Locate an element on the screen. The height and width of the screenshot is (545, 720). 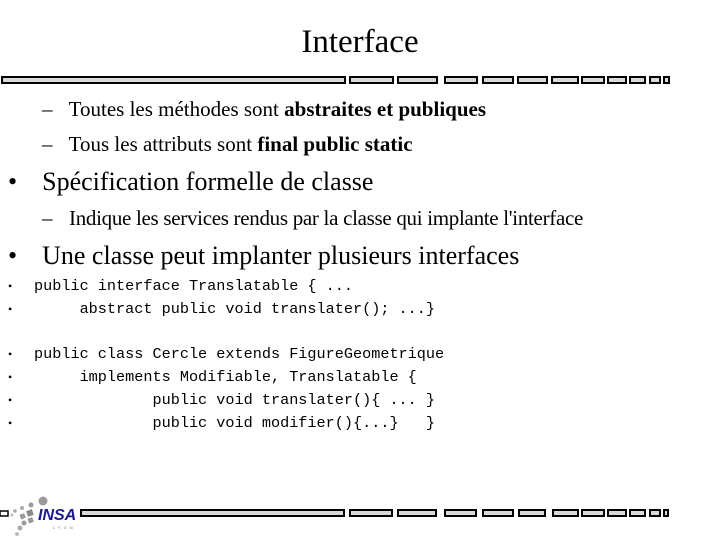
sub-item-bold-text: abstraites et publiques is located at coordinates (385, 109).